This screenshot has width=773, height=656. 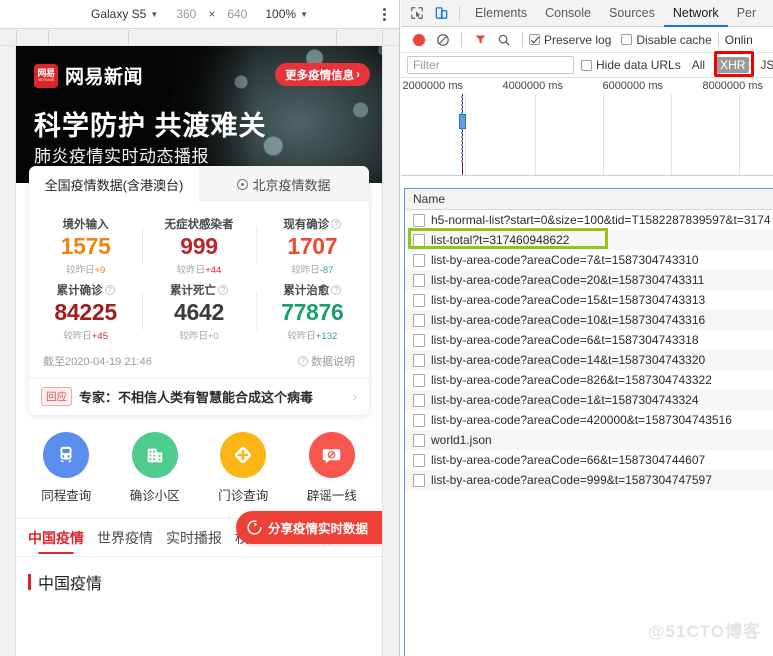 I want to click on data-note-link: ? 数据说明, so click(x=326, y=361).